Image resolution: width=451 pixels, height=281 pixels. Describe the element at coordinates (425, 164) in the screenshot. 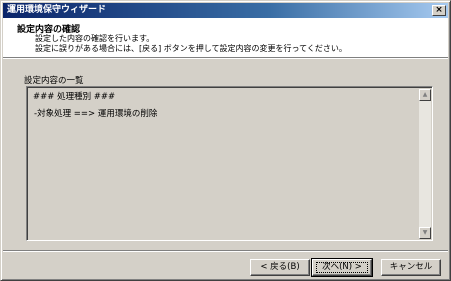

I see `vertical-scrollbar: ▲ ▼` at that location.